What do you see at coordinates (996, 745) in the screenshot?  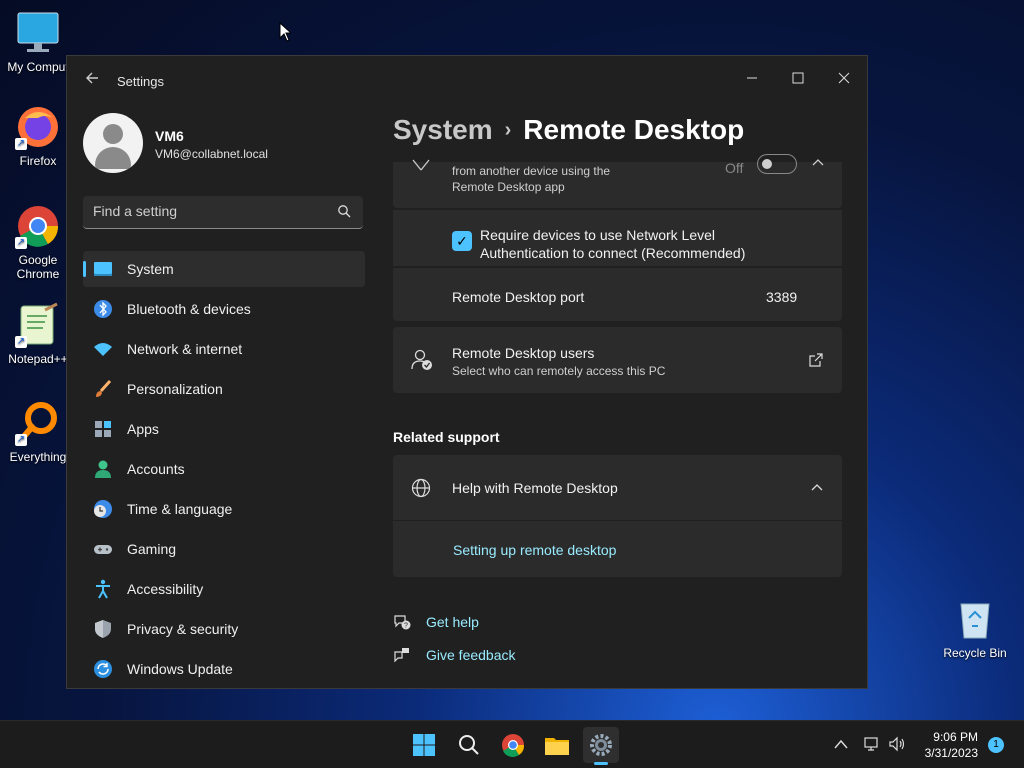 I see `notification-badge: 1` at bounding box center [996, 745].